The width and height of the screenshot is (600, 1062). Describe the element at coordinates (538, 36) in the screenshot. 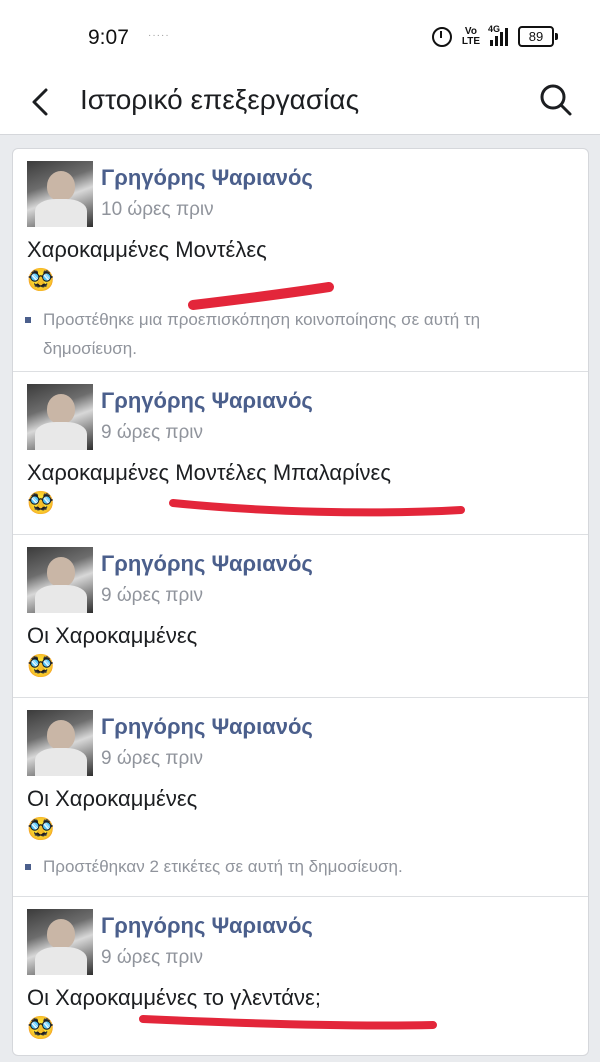

I see `battery-icon: 89` at that location.